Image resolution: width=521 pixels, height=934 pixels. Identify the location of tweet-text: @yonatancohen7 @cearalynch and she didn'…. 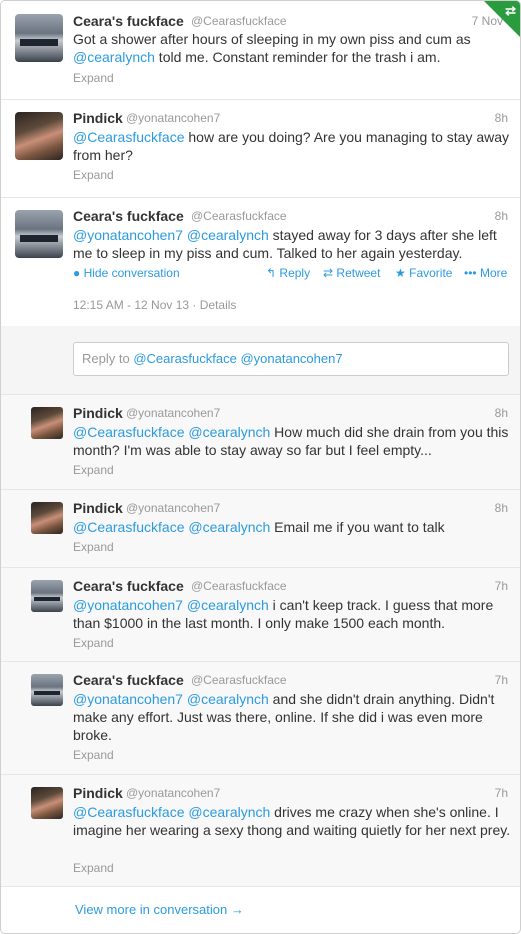
(293, 717).